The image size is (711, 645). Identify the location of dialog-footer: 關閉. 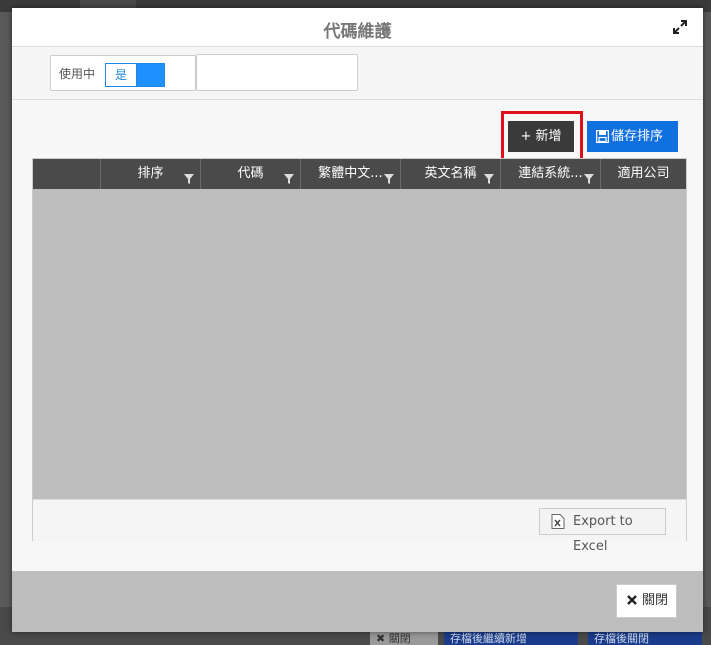
(357, 601).